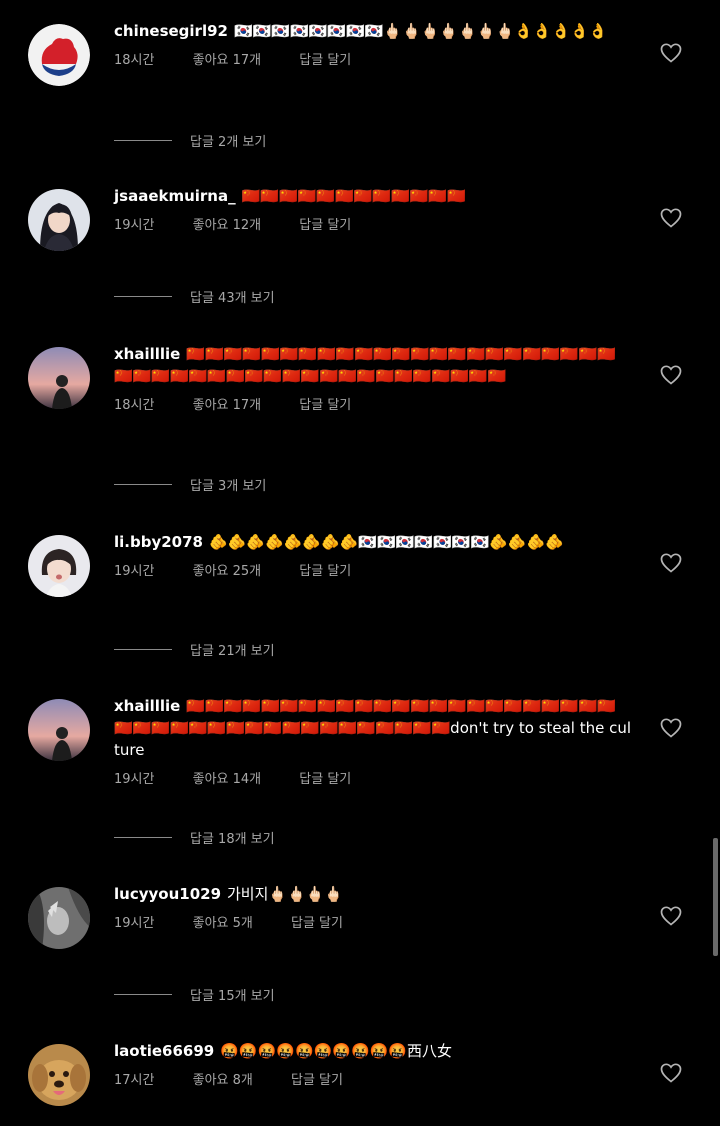 Image resolution: width=720 pixels, height=1126 pixels. Describe the element at coordinates (336, 1051) in the screenshot. I see `comment-body: 🤬🤬🤬🤬🤬🤬🤬🤬🤬🤬西八女` at that location.